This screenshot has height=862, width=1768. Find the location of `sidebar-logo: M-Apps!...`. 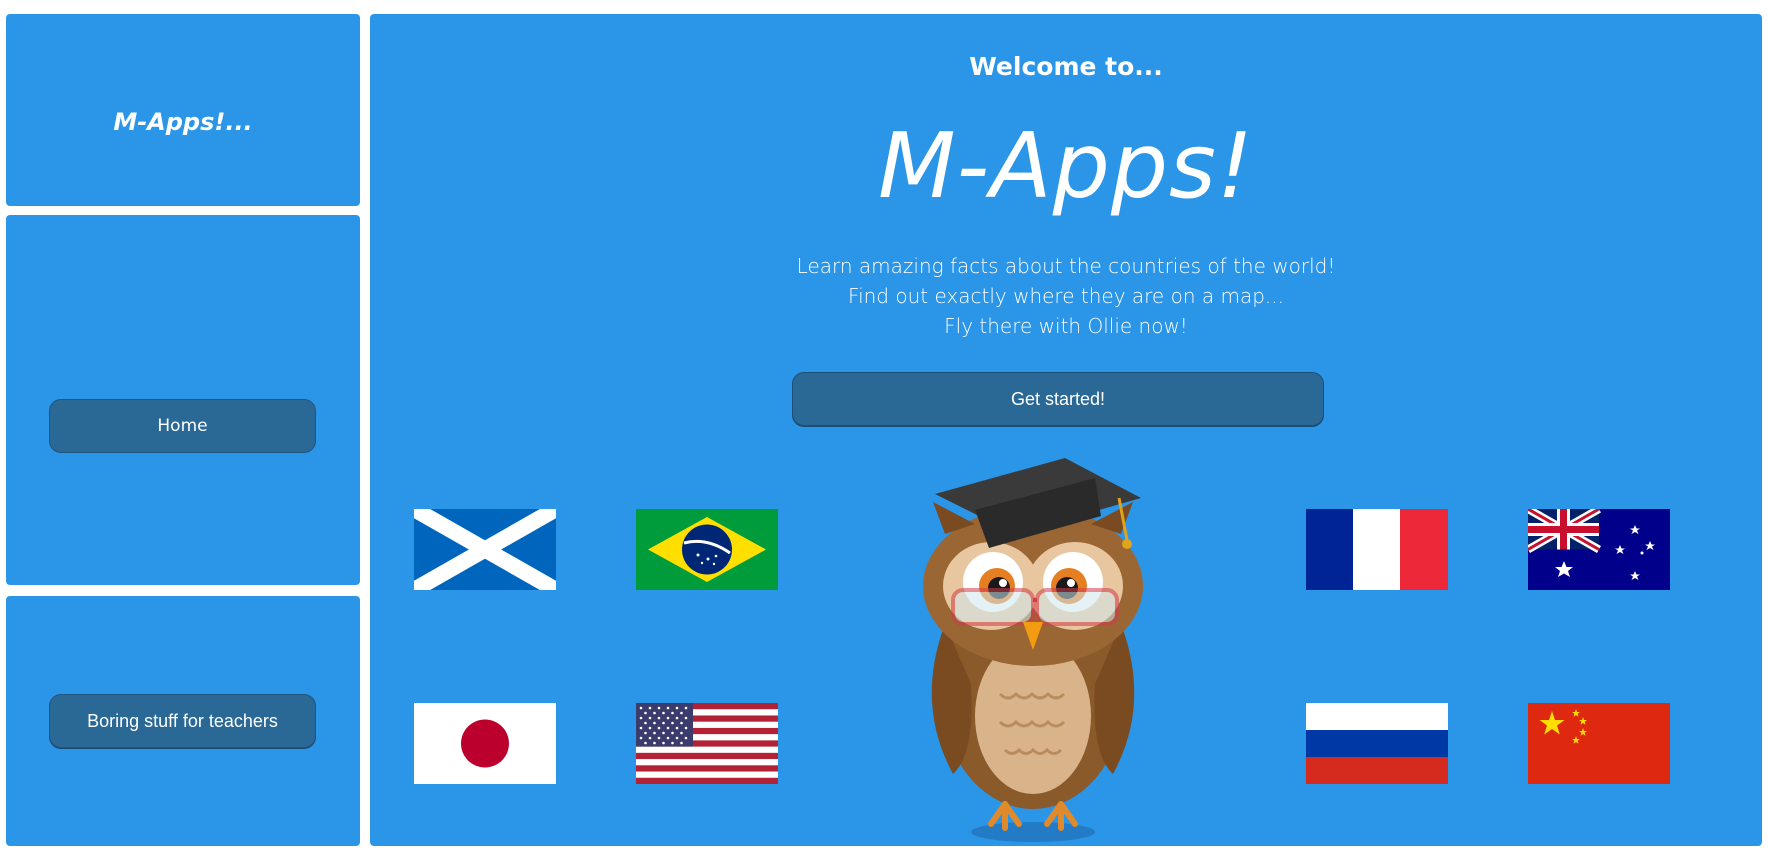

sidebar-logo: M-Apps!... is located at coordinates (183, 122).